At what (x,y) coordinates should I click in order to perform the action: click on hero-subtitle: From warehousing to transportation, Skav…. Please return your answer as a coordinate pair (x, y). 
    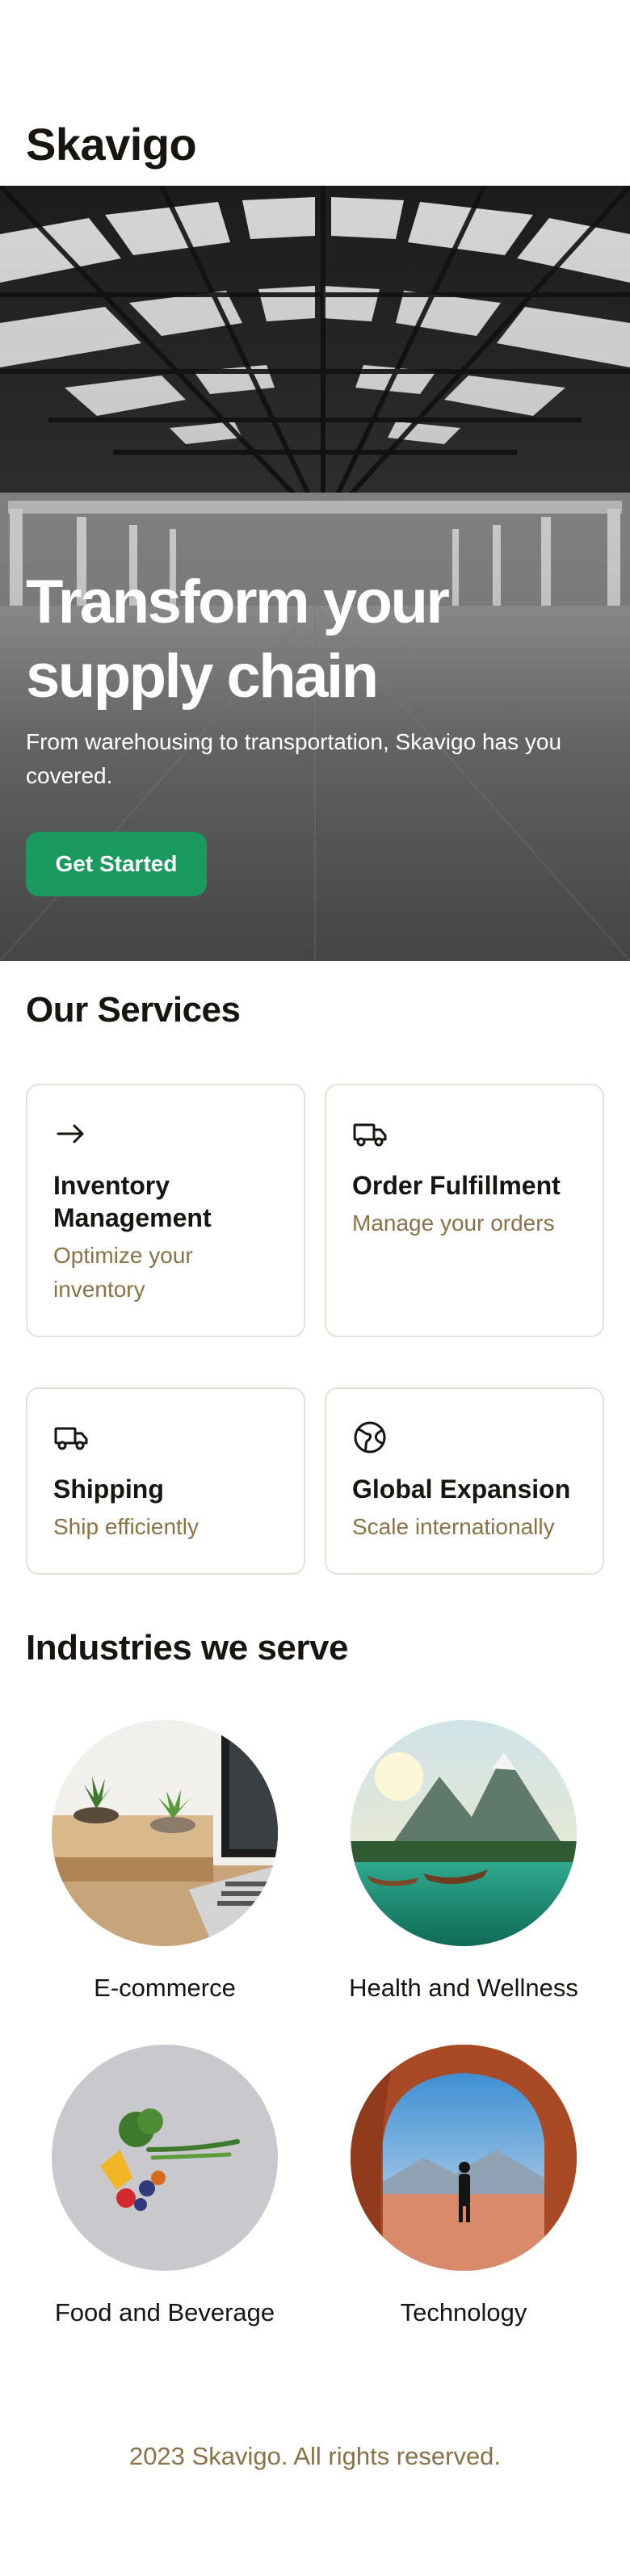
    Looking at the image, I should click on (294, 758).